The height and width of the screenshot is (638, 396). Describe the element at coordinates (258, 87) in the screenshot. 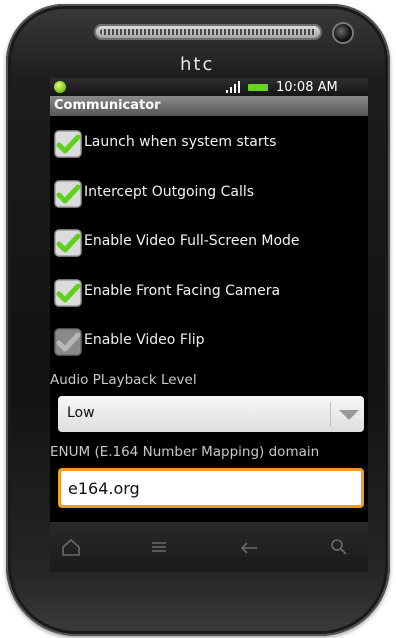

I see `battery-icon` at that location.